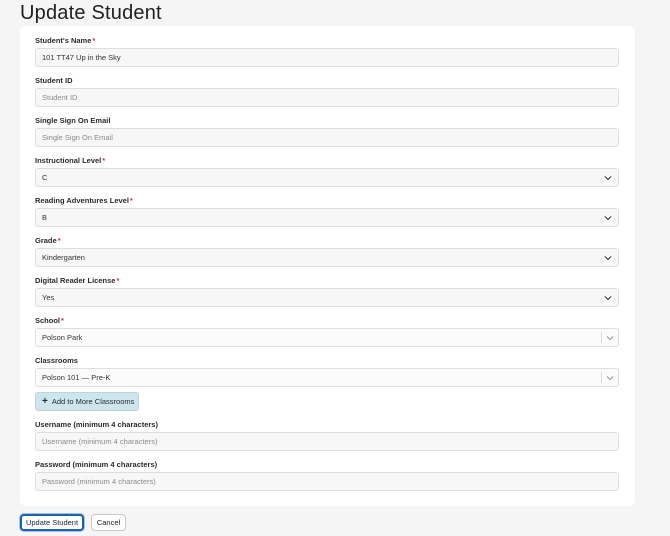 This screenshot has width=670, height=536. What do you see at coordinates (45, 177) in the screenshot?
I see `instructional-level-value: C` at bounding box center [45, 177].